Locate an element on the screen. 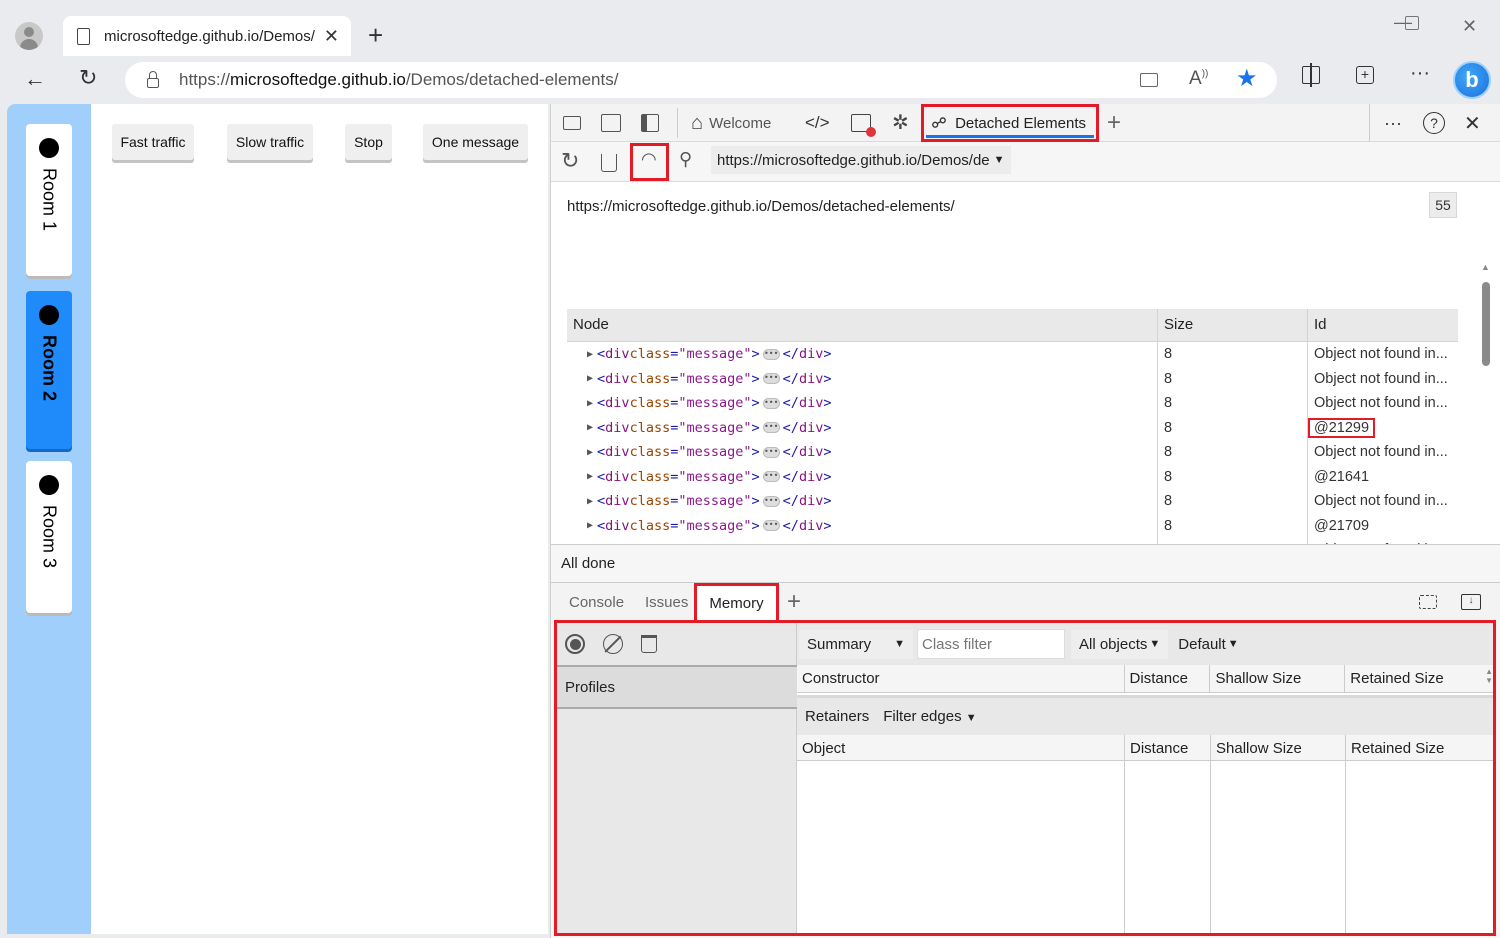 The width and height of the screenshot is (1500, 938). collections-icon: + is located at coordinates (1365, 75).